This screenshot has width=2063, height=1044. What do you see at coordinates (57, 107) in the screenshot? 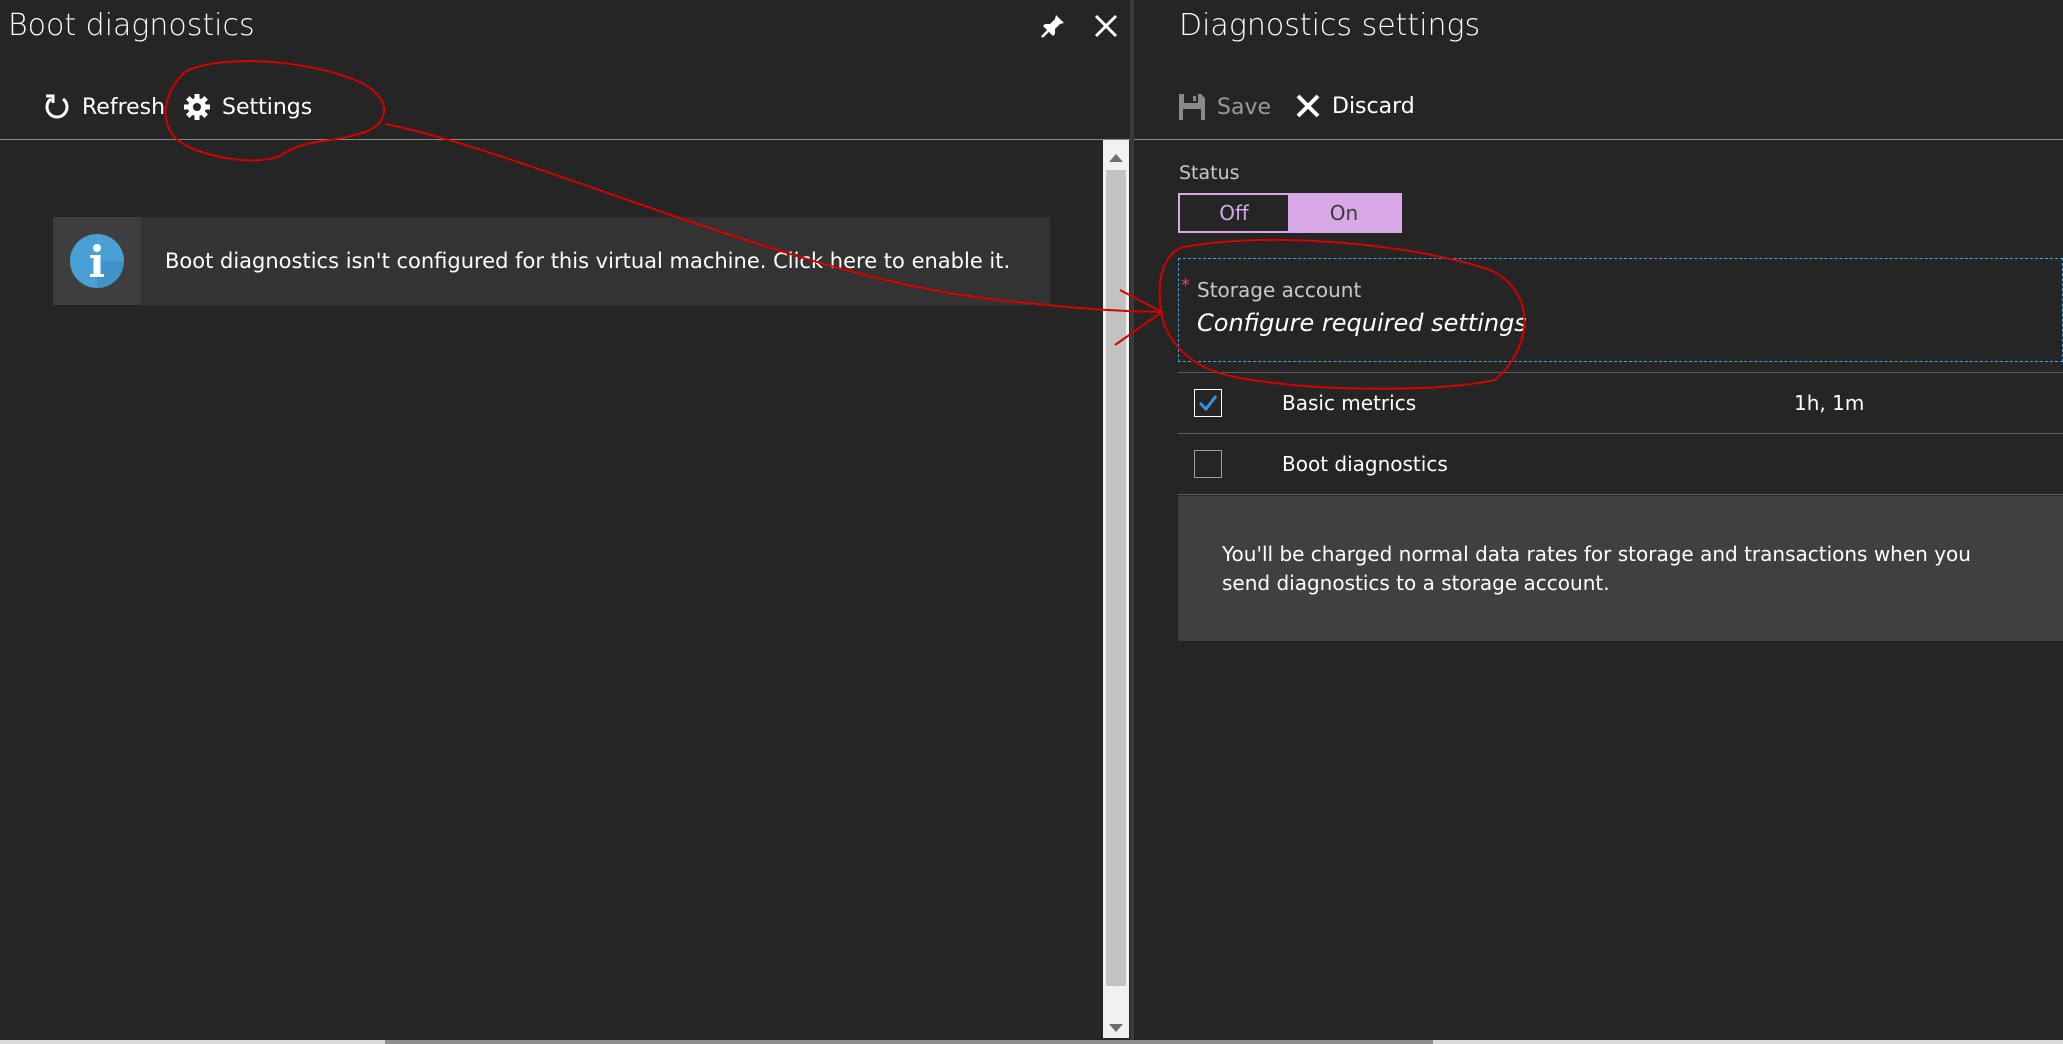
I see `refresh-icon` at bounding box center [57, 107].